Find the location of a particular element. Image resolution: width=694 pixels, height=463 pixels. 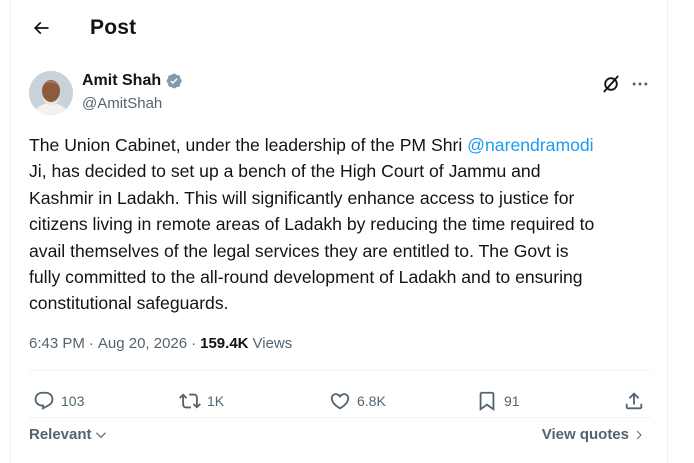

avatar-image is located at coordinates (51, 93).